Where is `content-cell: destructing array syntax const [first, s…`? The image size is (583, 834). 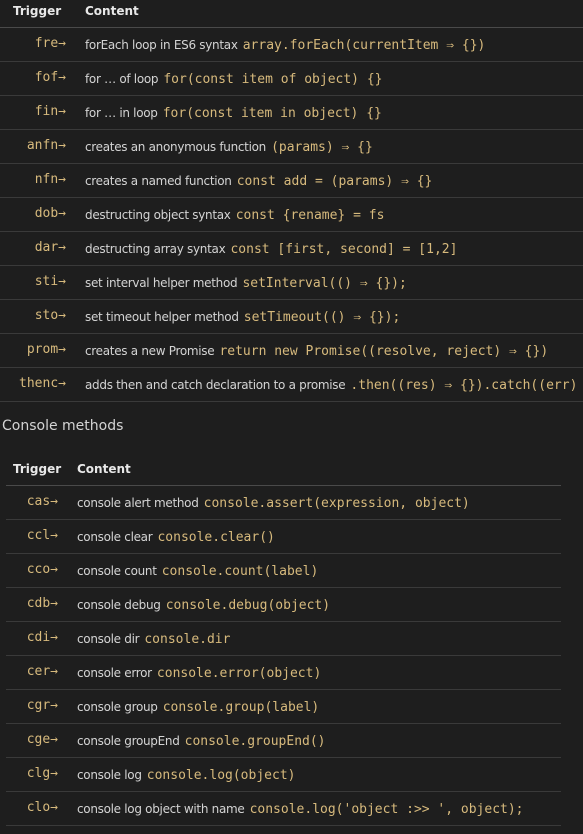 content-cell: destructing array syntax const [first, s… is located at coordinates (334, 248).